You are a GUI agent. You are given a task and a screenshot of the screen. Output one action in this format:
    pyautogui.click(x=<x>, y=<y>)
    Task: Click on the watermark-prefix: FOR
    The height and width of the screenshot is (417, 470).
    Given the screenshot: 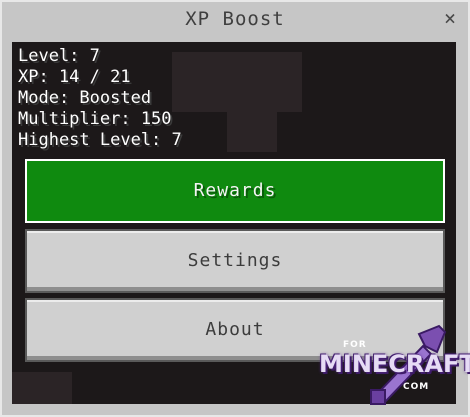 What is the action you would take?
    pyautogui.click(x=355, y=345)
    